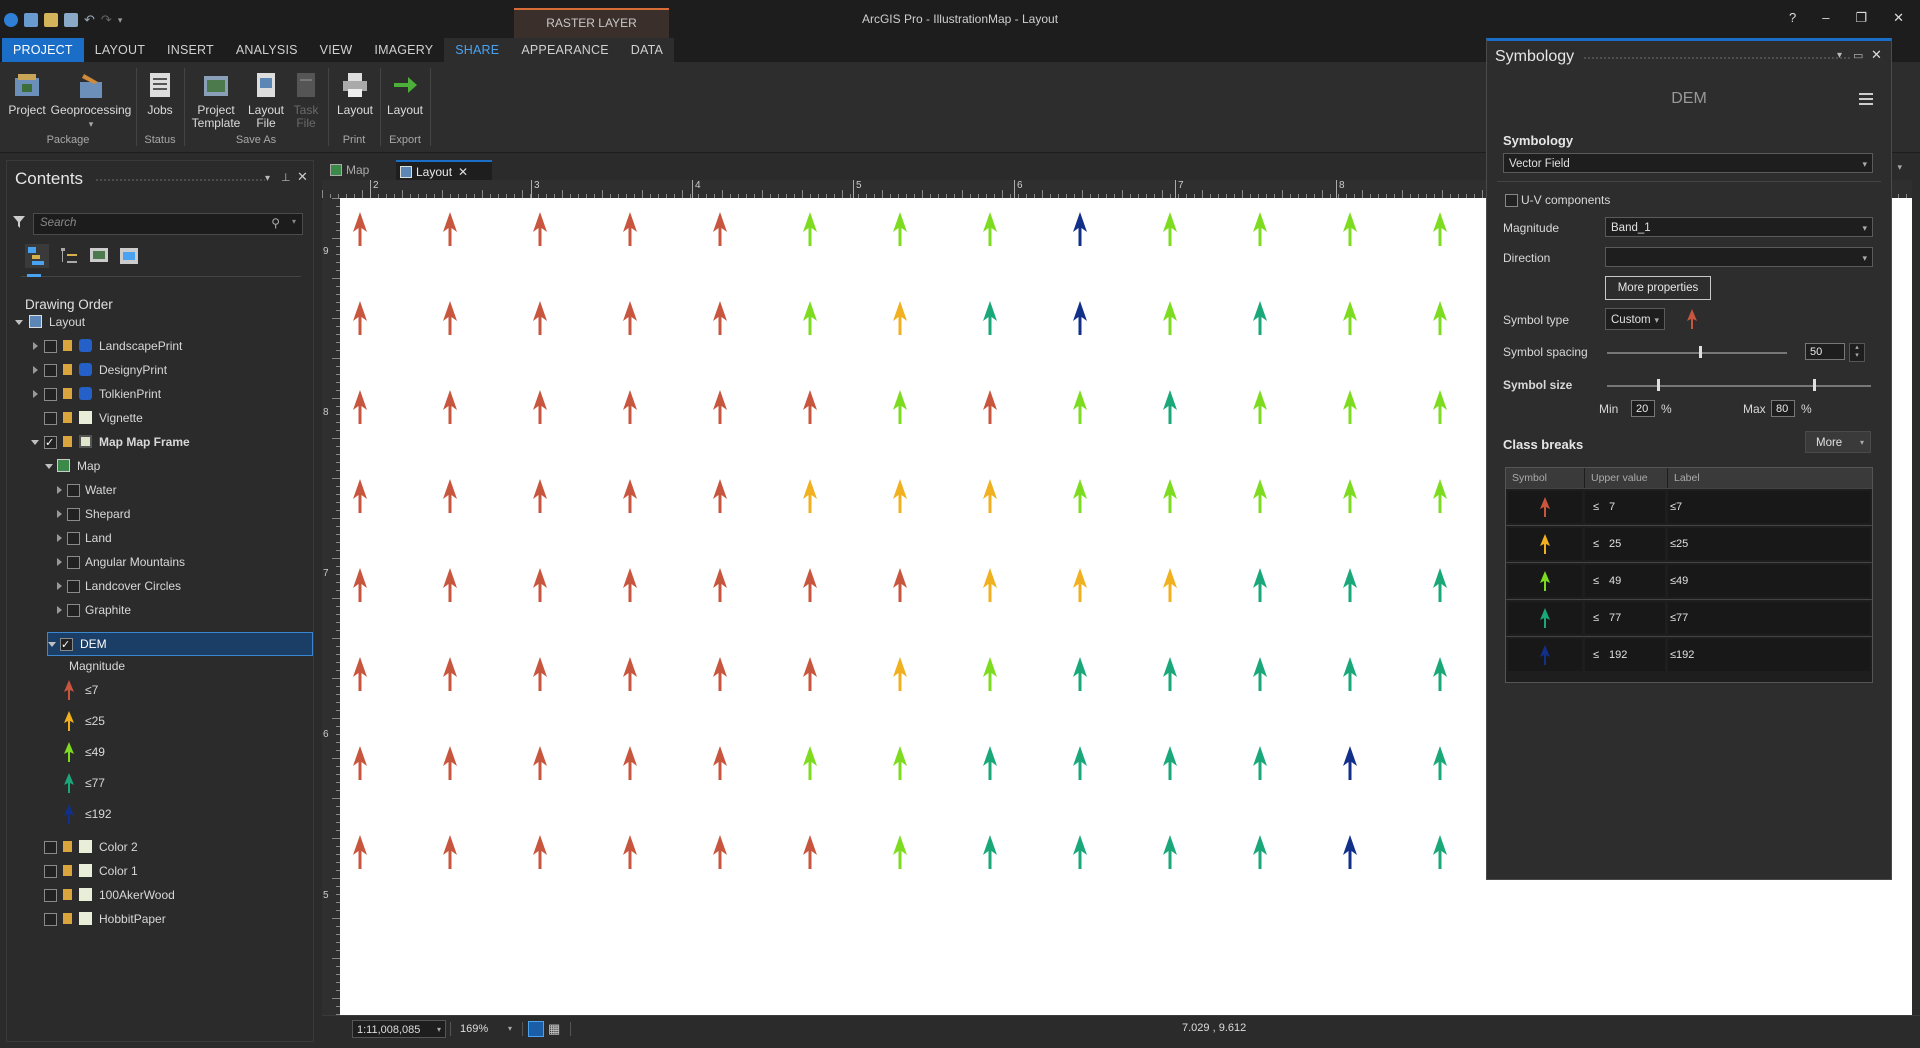  What do you see at coordinates (286, 177) in the screenshot?
I see `pin-icon: ⊥` at bounding box center [286, 177].